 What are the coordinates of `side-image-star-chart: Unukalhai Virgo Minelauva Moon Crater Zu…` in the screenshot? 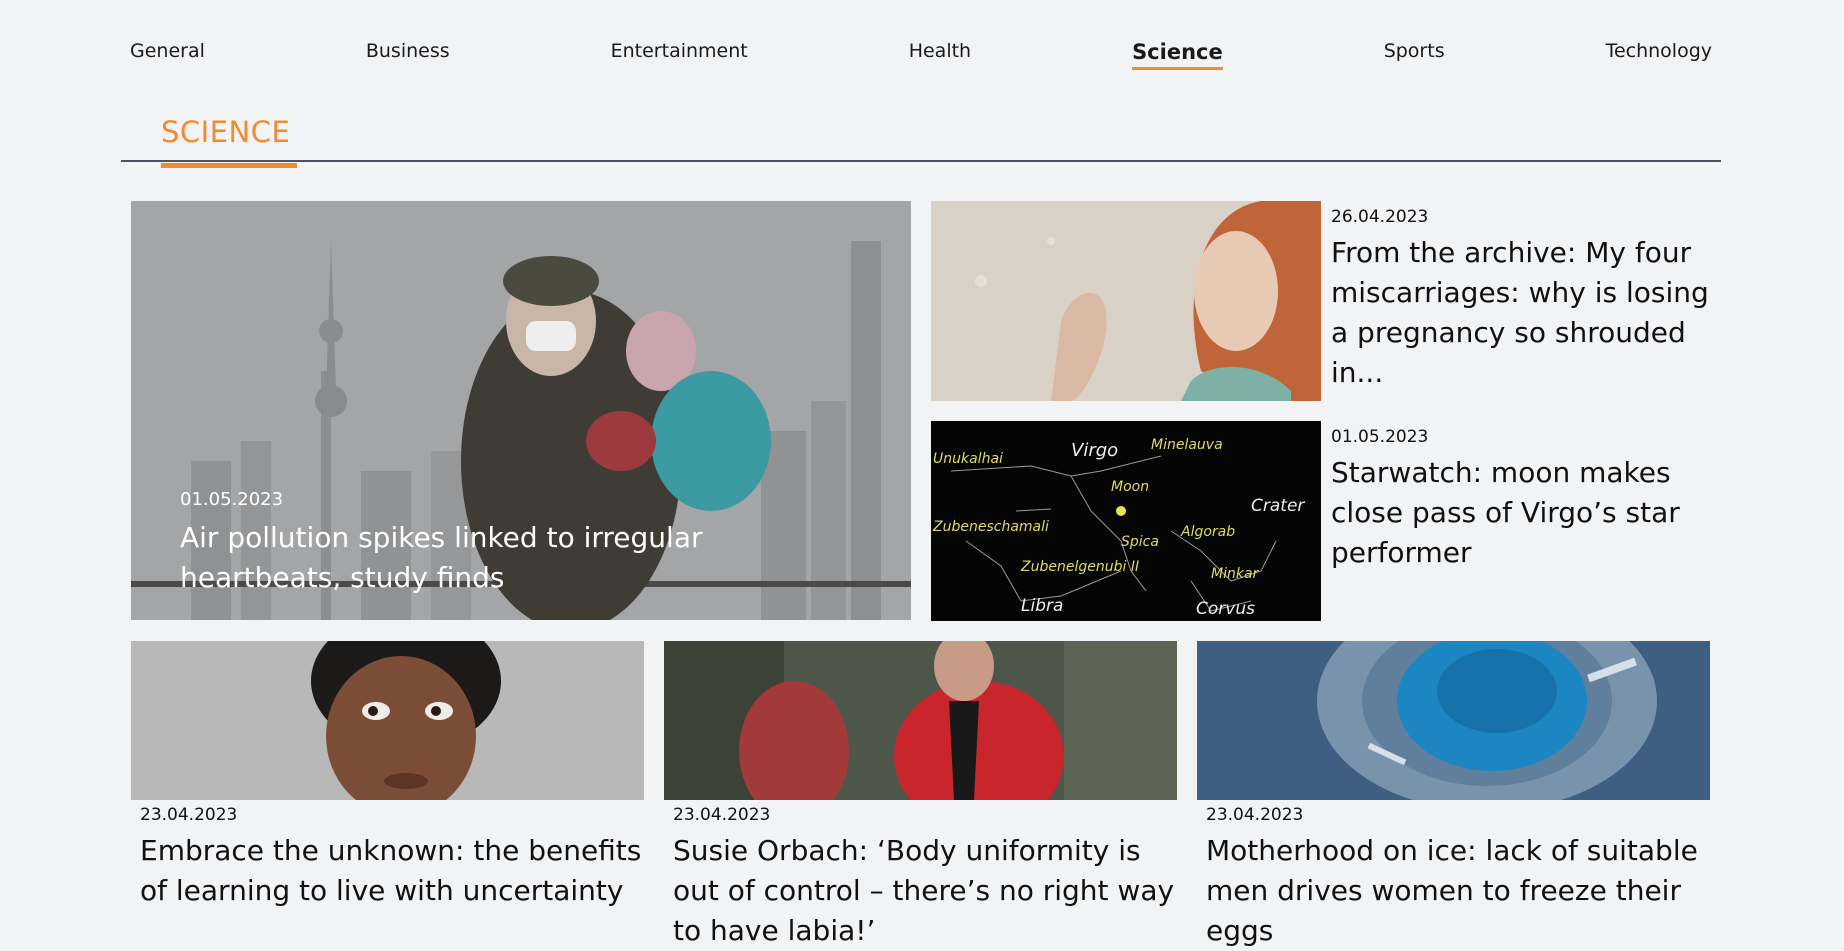 It's located at (1126, 521).